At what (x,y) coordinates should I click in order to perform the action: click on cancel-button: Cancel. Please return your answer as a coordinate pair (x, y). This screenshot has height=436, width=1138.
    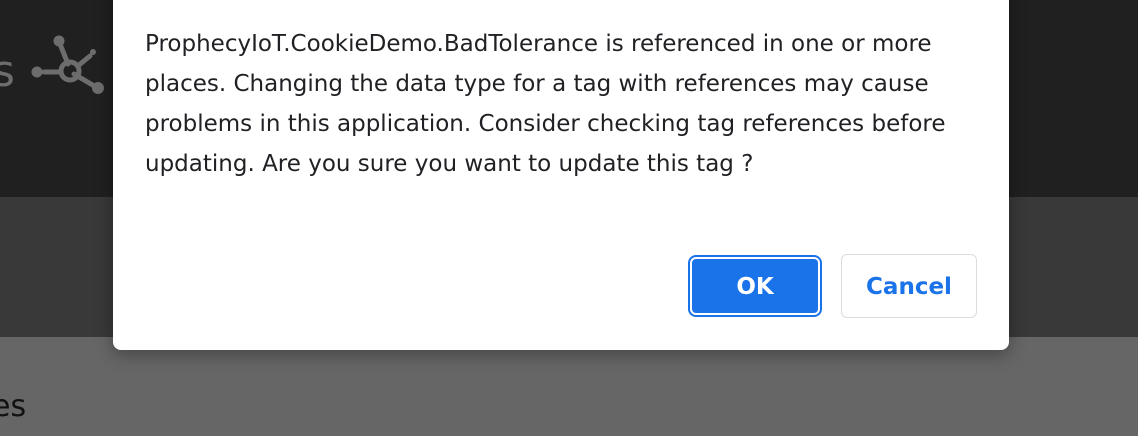
    Looking at the image, I should click on (909, 286).